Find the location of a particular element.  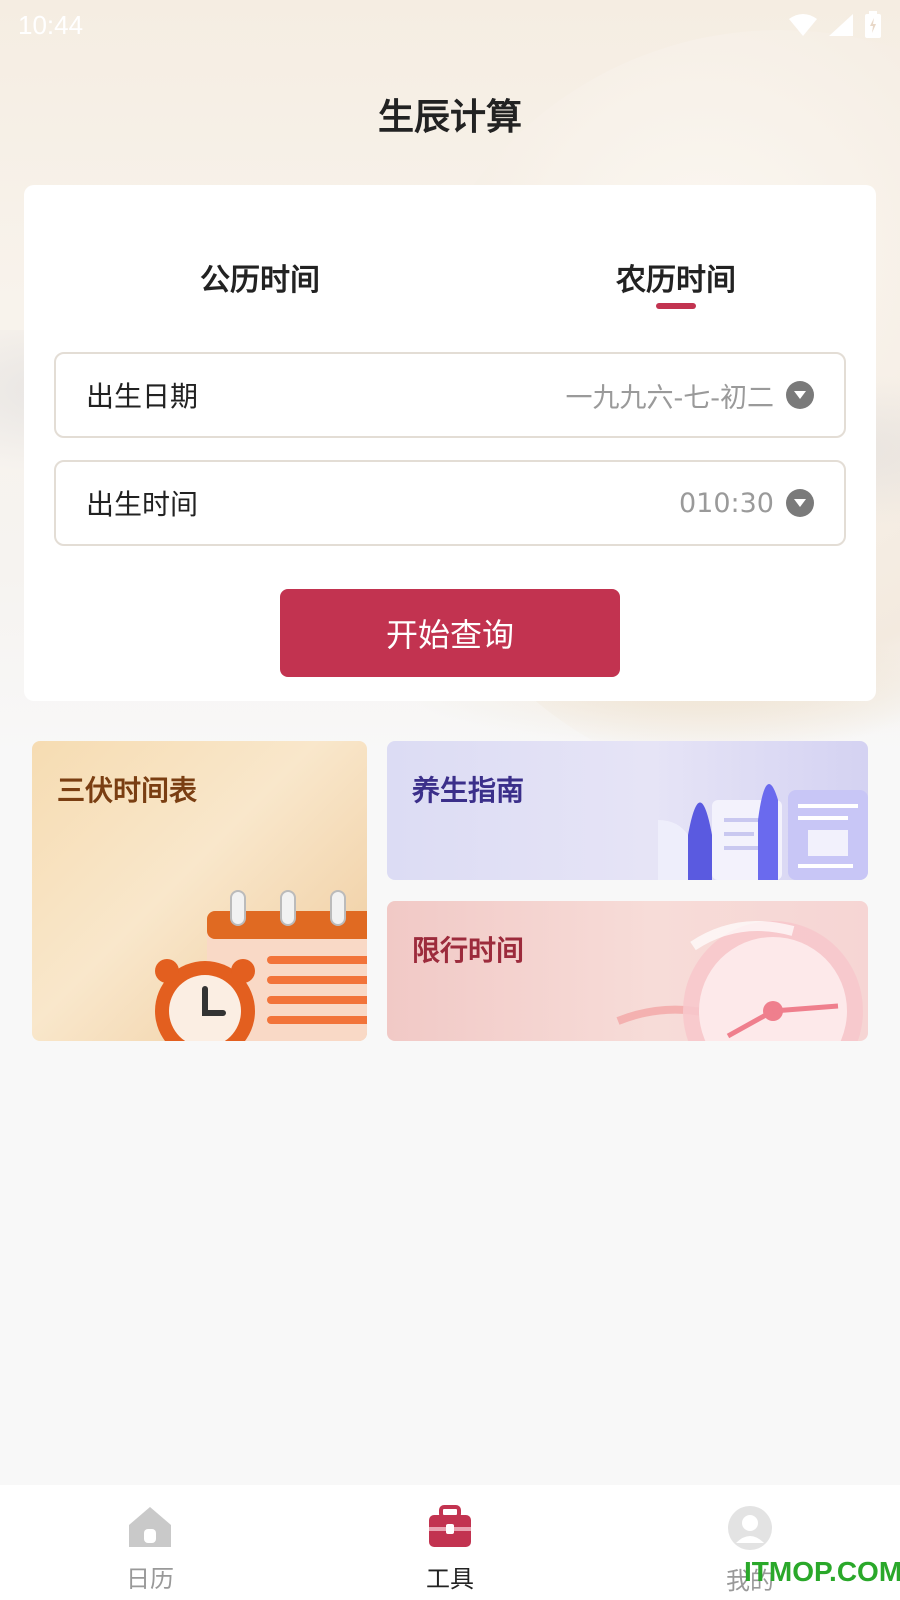

stopwatch-icon is located at coordinates (739, 981).